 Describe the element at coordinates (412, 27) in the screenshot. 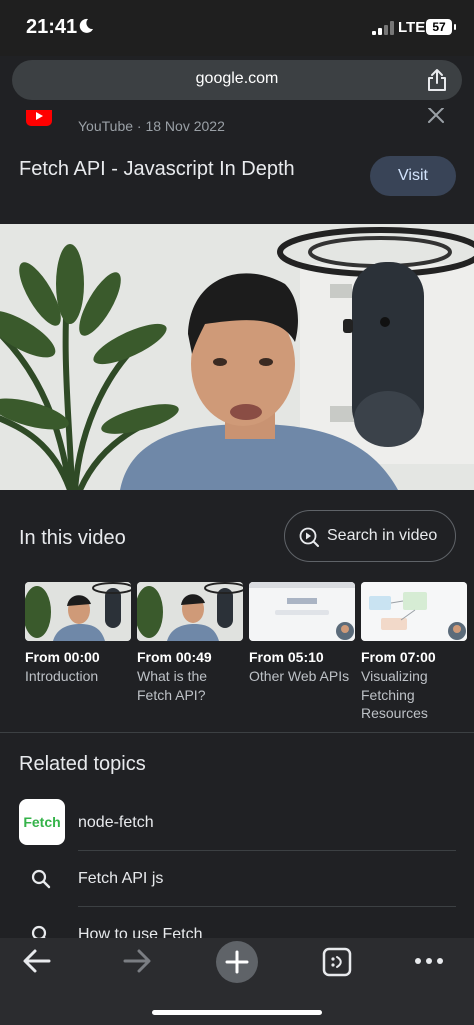

I see `network-type: LTE` at that location.